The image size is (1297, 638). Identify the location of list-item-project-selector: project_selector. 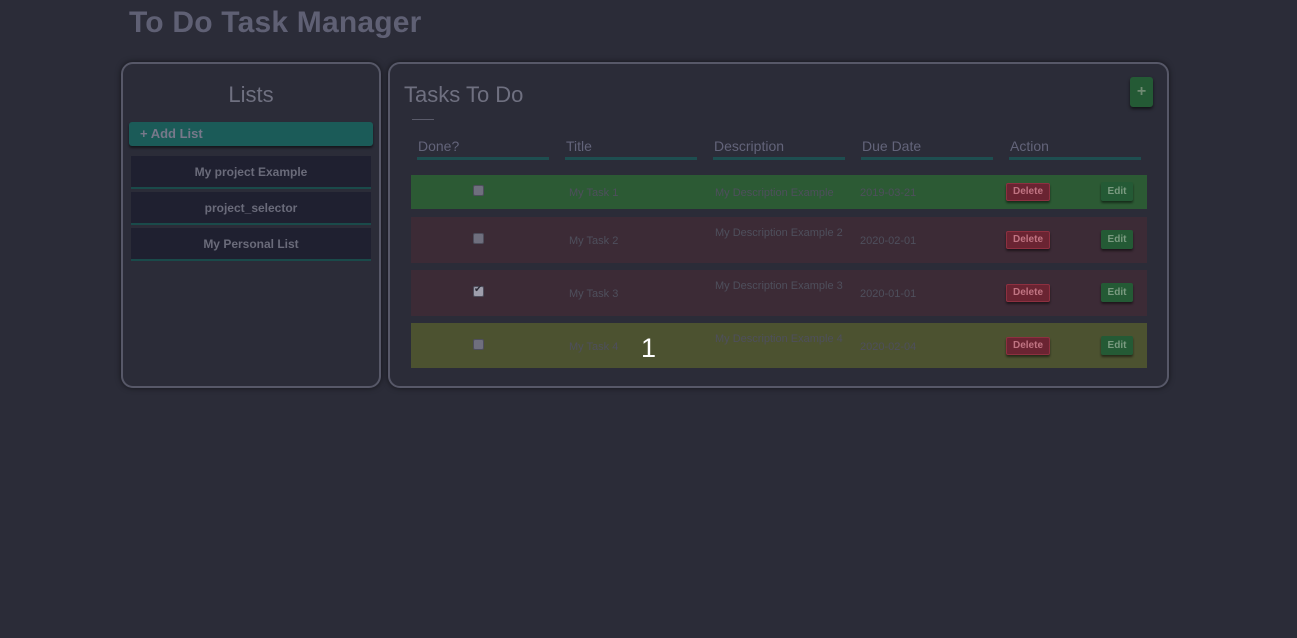
(251, 208).